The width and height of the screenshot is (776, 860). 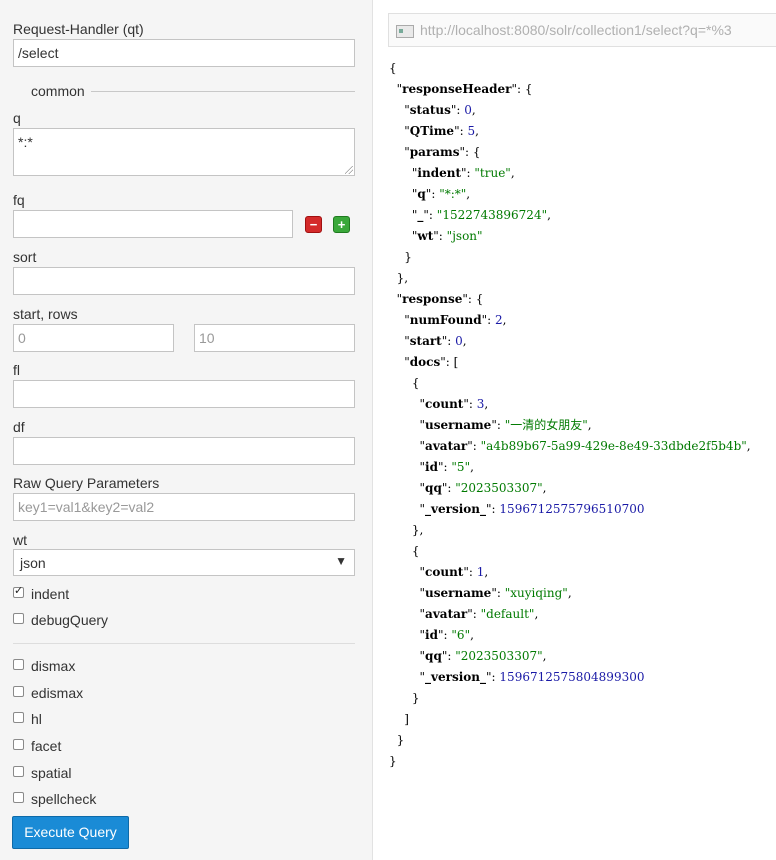 What do you see at coordinates (20, 540) in the screenshot?
I see `wt-label: wt` at bounding box center [20, 540].